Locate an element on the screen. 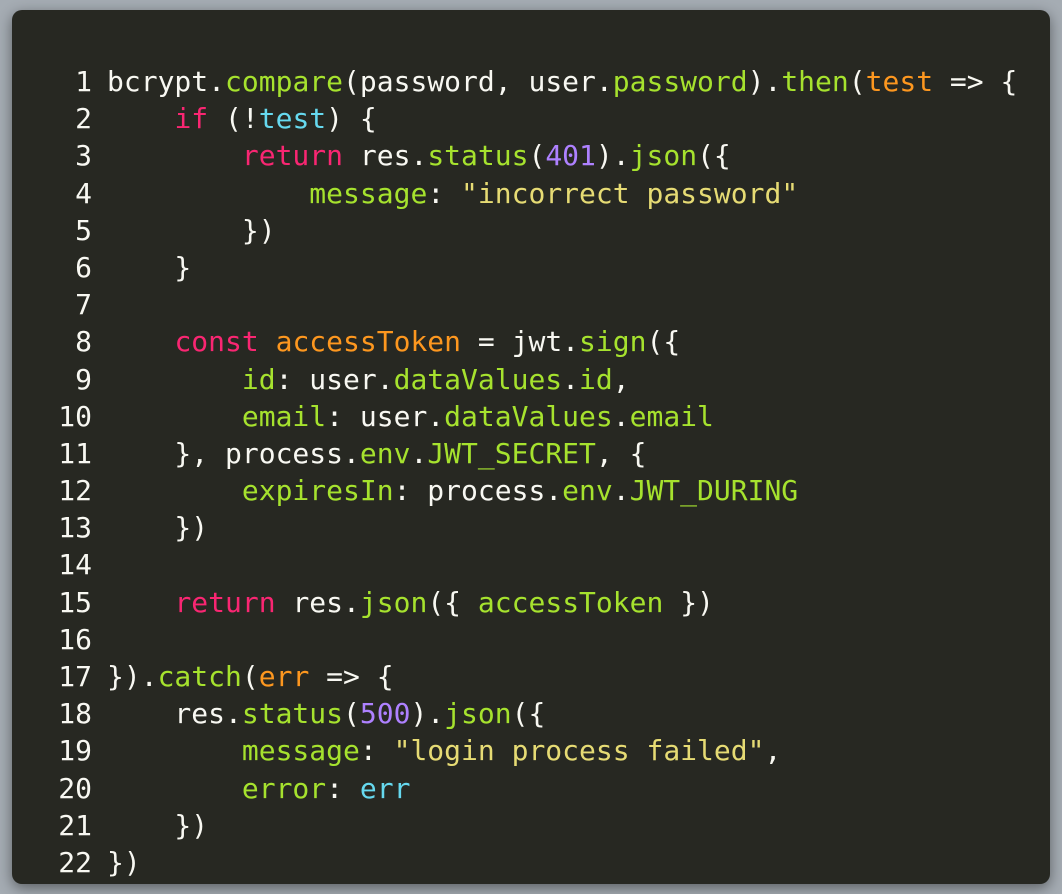 The image size is (1062, 894). code-text: message: "incorrect password" is located at coordinates (445, 193).